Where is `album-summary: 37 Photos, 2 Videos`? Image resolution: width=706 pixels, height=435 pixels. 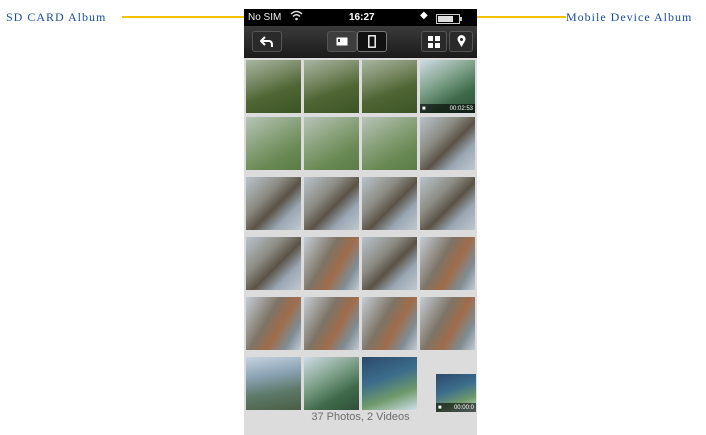 album-summary: 37 Photos, 2 Videos is located at coordinates (360, 417).